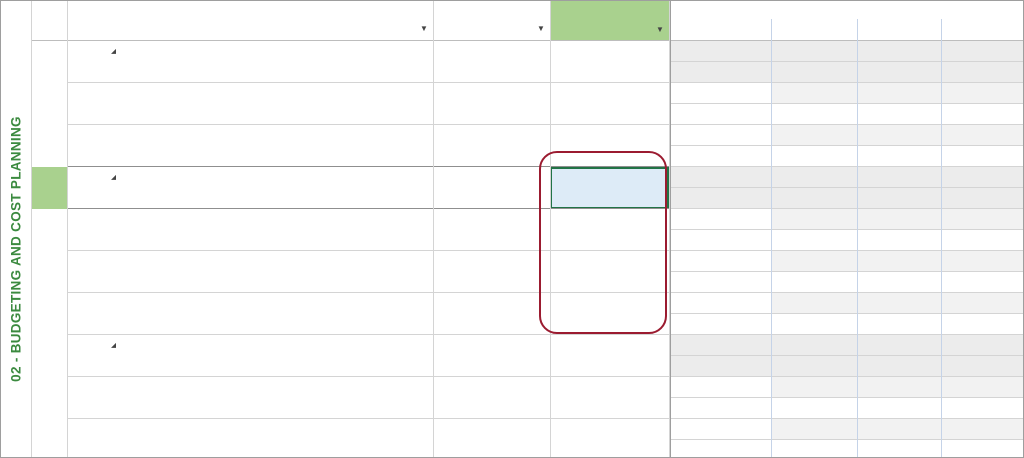 The height and width of the screenshot is (458, 1024). Describe the element at coordinates (541, 28) in the screenshot. I see `budget-cost-dropdown-icon: ▼` at that location.